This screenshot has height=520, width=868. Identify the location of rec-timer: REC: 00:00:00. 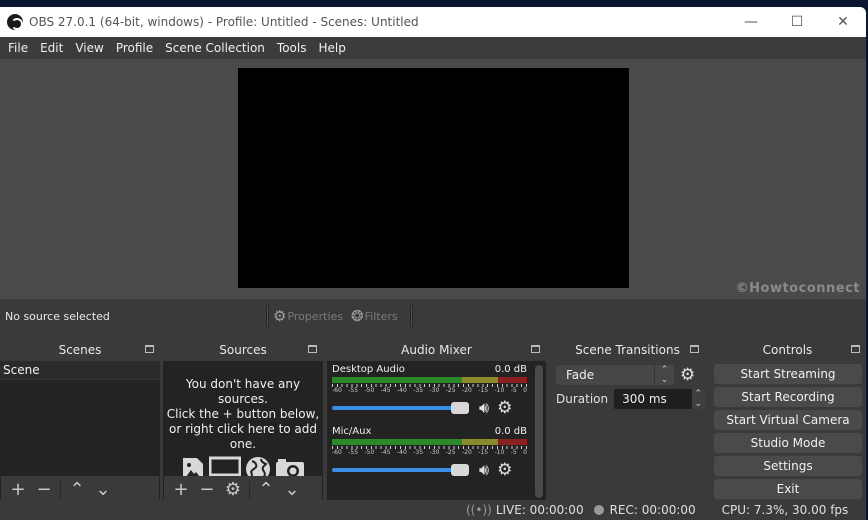
(652, 510).